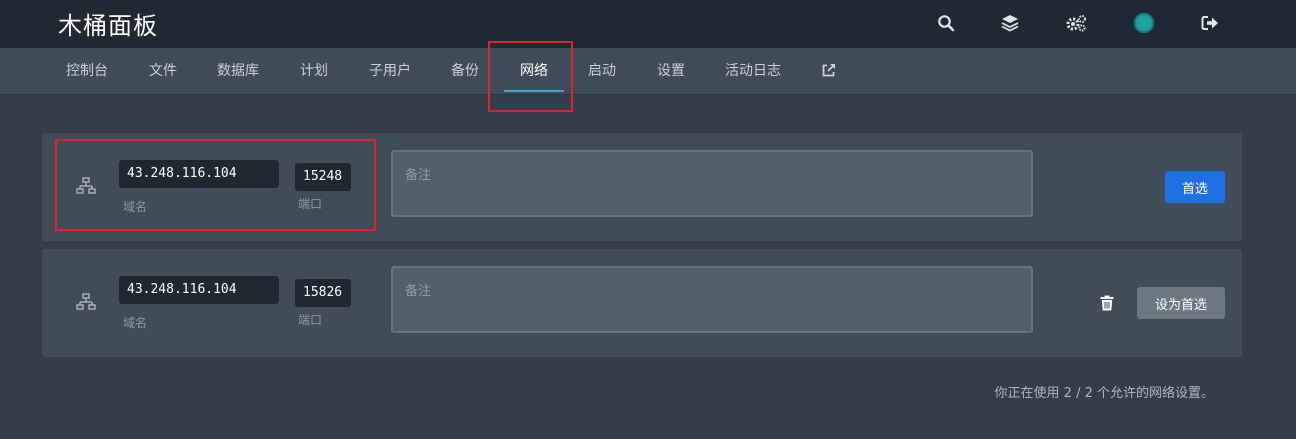  What do you see at coordinates (1195, 187) in the screenshot?
I see `primary-button: 首选` at bounding box center [1195, 187].